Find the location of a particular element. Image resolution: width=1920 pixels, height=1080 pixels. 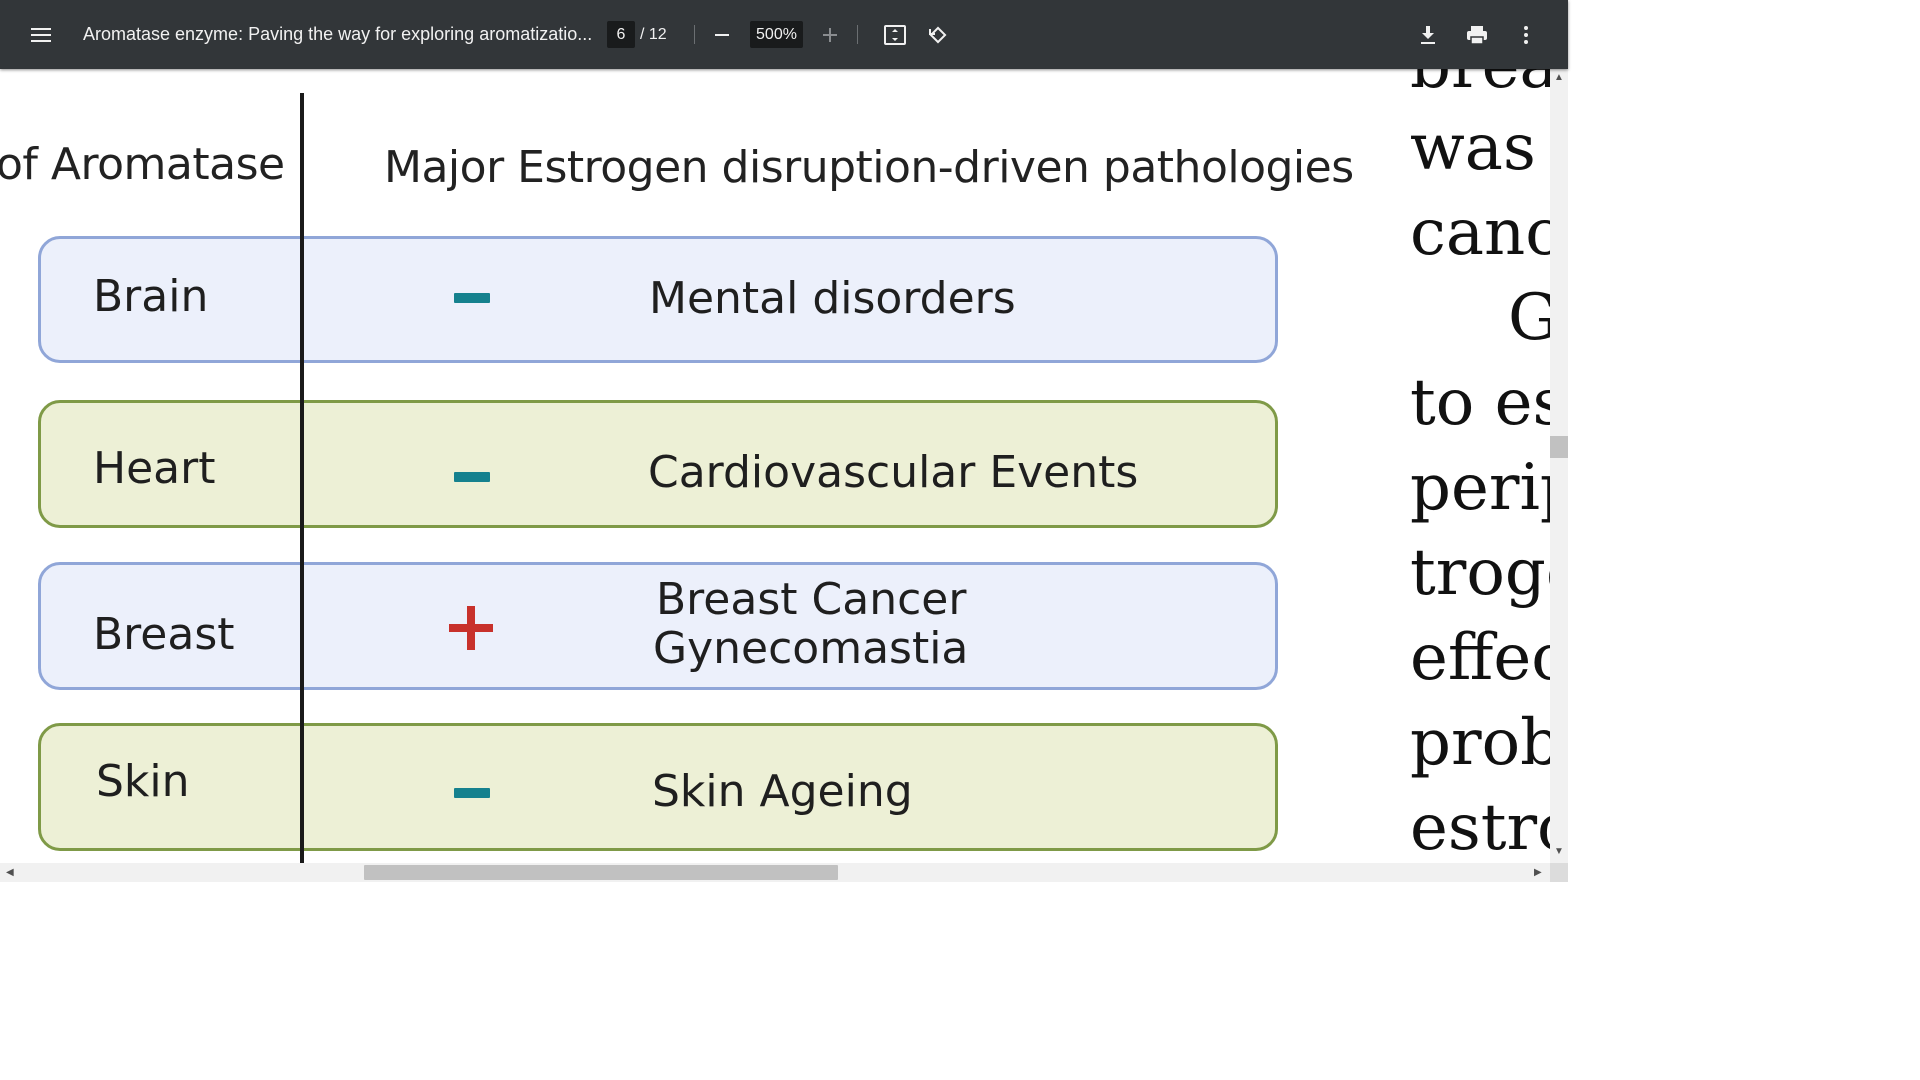

scroll-left-icon: ◀ is located at coordinates (10, 872).